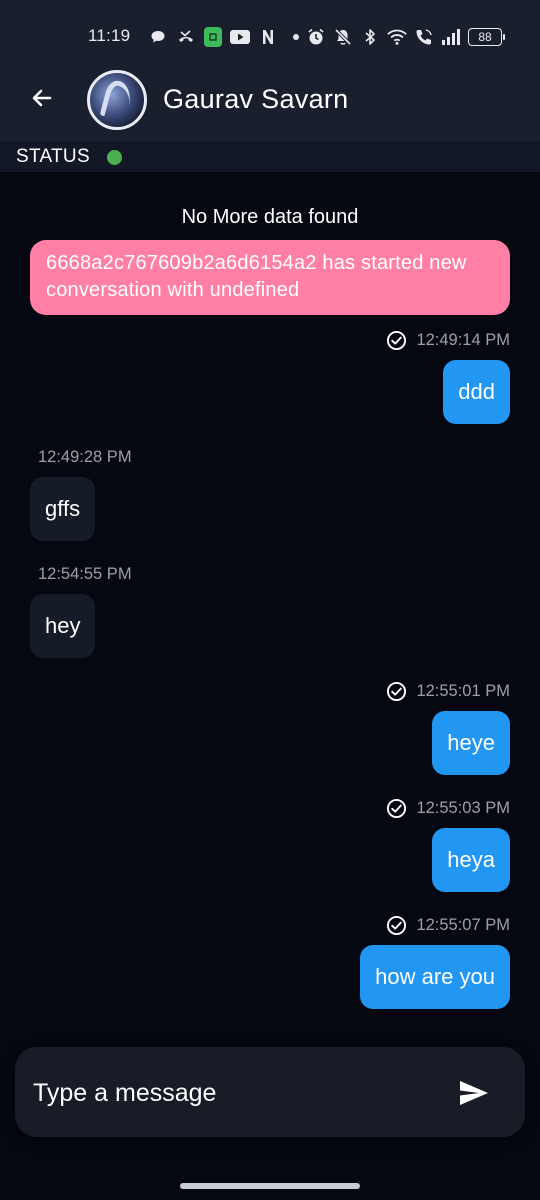 Image resolution: width=540 pixels, height=1200 pixels. Describe the element at coordinates (186, 37) in the screenshot. I see `missed-call-icon` at that location.